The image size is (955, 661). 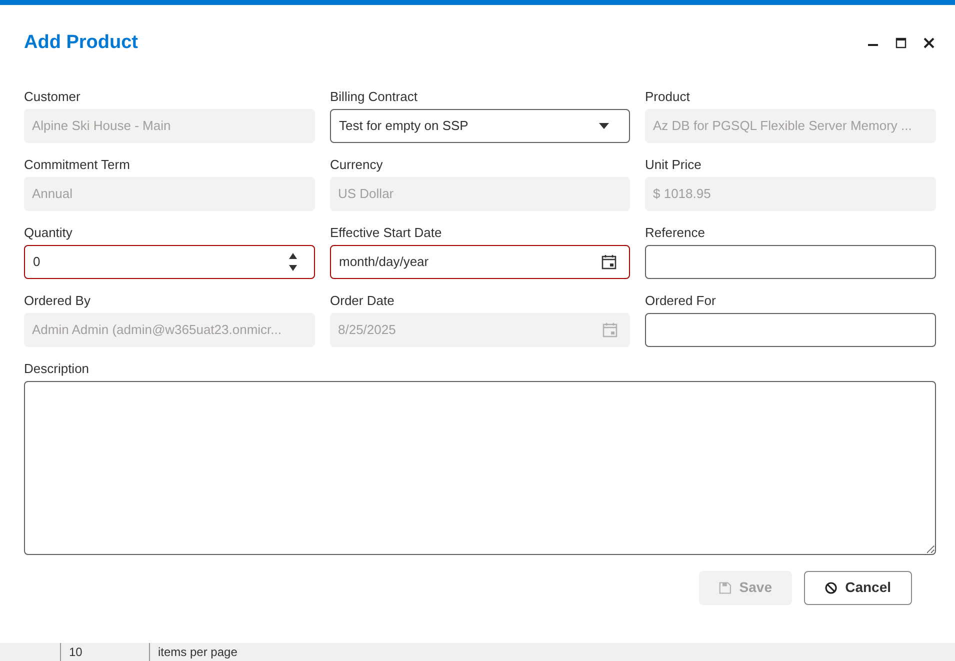 I want to click on spinner-arrows-icon, so click(x=293, y=261).